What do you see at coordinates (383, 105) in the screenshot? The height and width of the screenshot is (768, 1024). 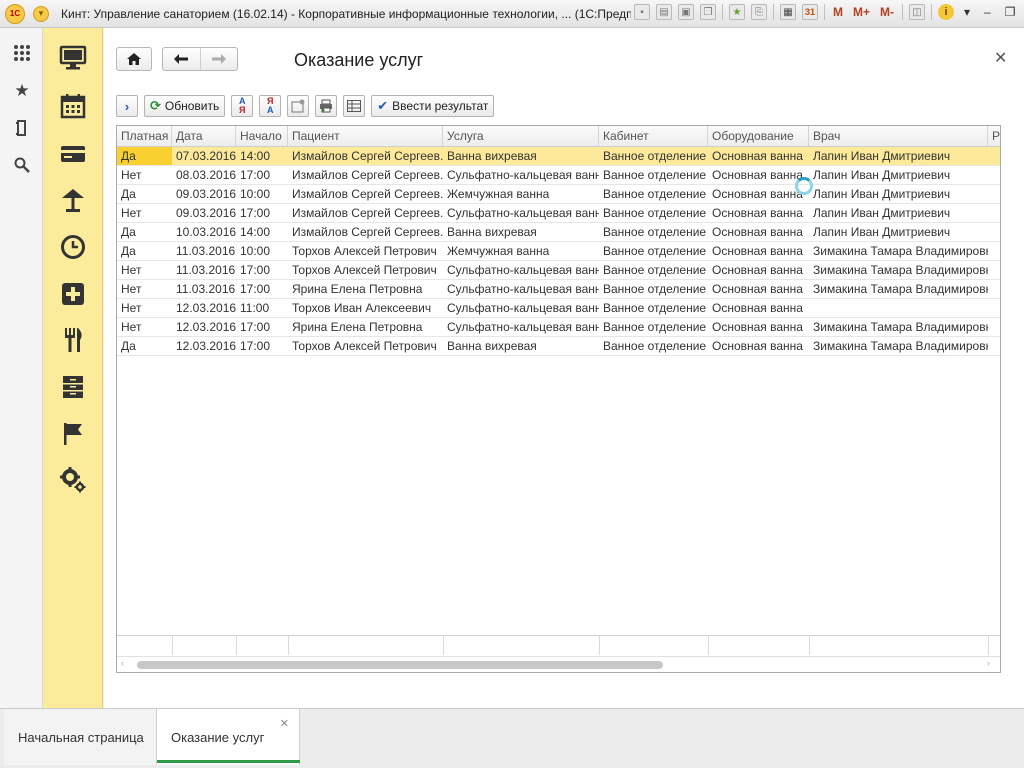 I see `checkmark-icon: ✔` at bounding box center [383, 105].